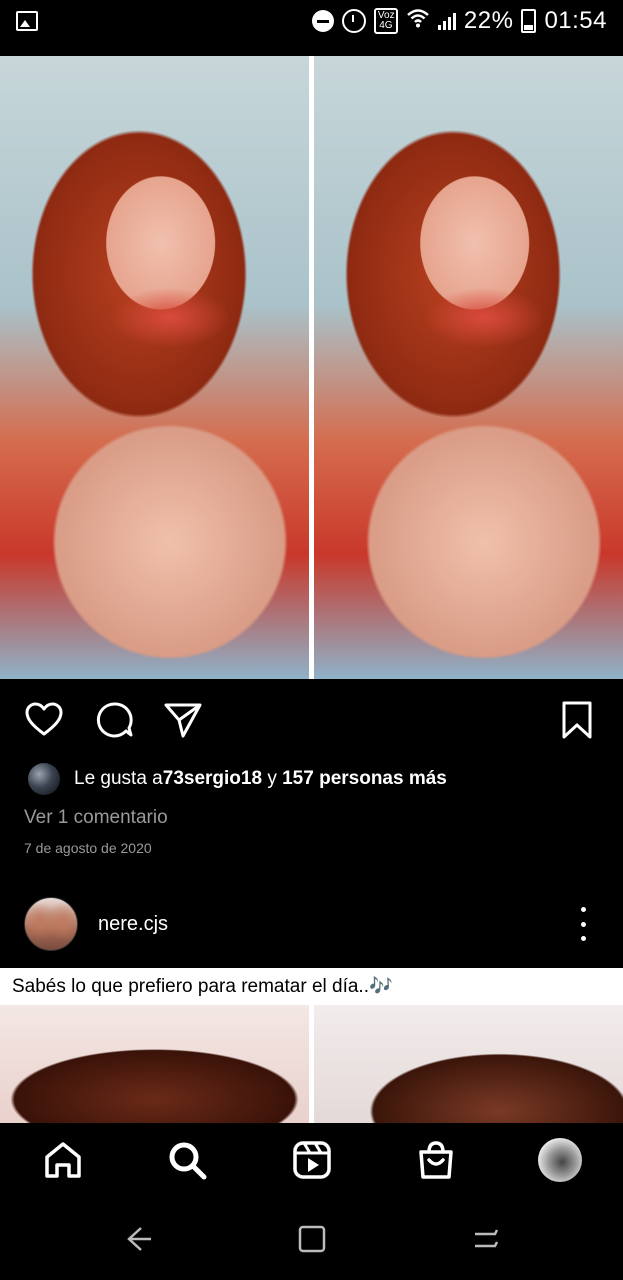 This screenshot has width=623, height=1280. I want to click on nav-home, so click(63, 1160).